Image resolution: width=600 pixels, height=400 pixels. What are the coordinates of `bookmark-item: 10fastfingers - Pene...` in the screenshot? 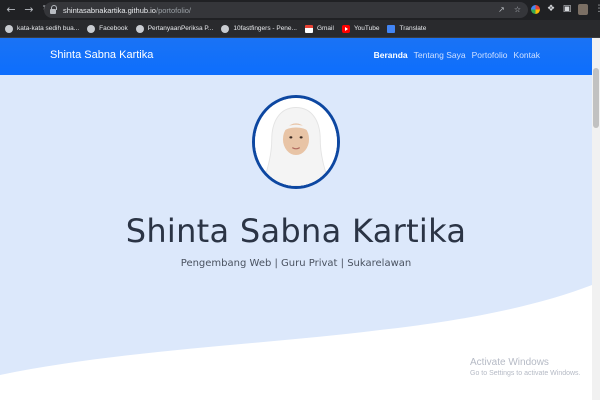 It's located at (259, 28).